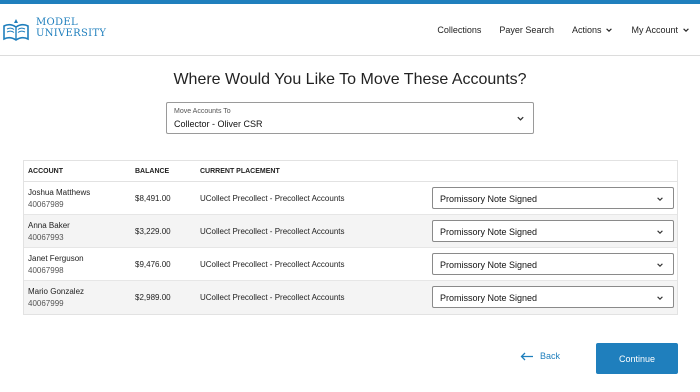 The height and width of the screenshot is (392, 700). I want to click on continue-button: Continue, so click(637, 358).